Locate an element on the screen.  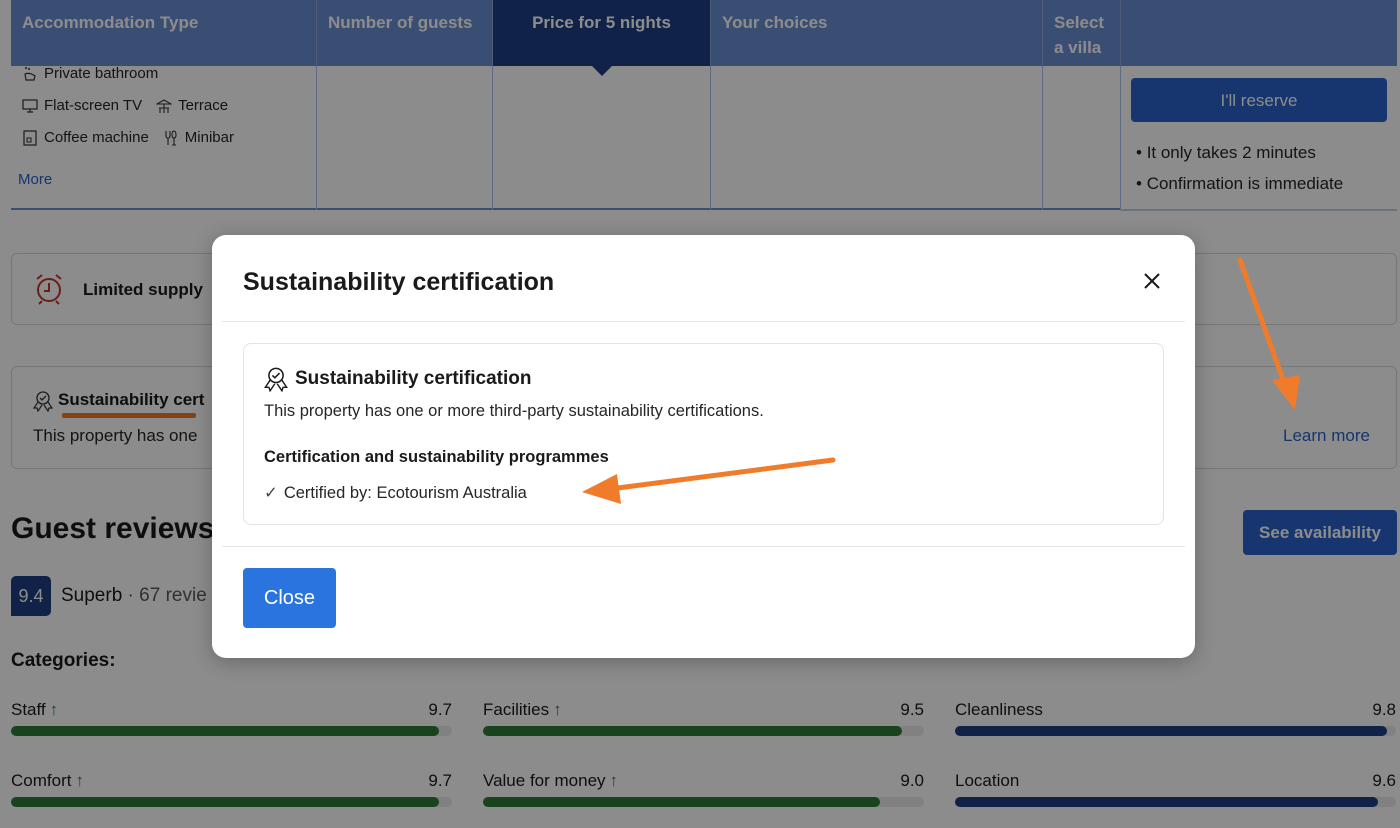
check-icon: ✓ is located at coordinates (271, 493).